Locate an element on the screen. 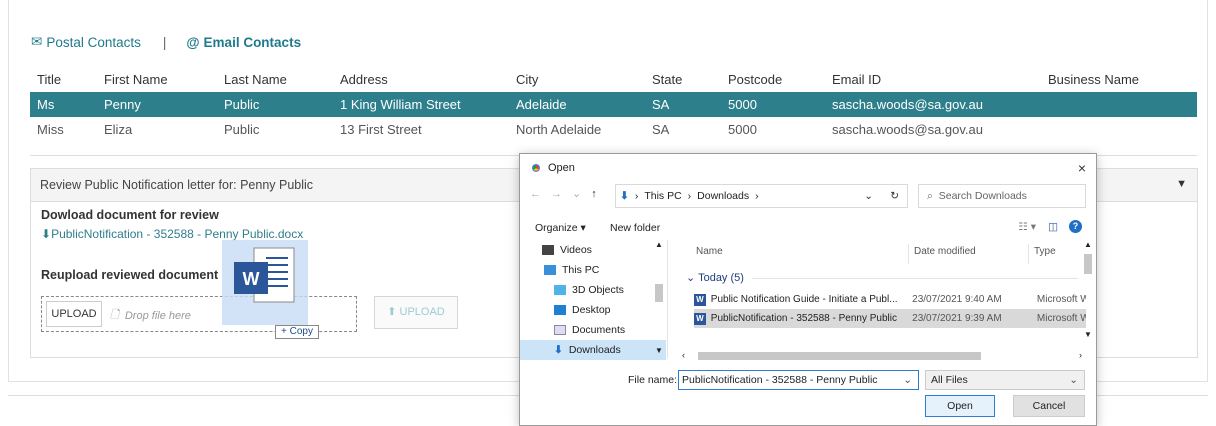 The image size is (1216, 426). organize-menu: Organize ▾ is located at coordinates (560, 228).